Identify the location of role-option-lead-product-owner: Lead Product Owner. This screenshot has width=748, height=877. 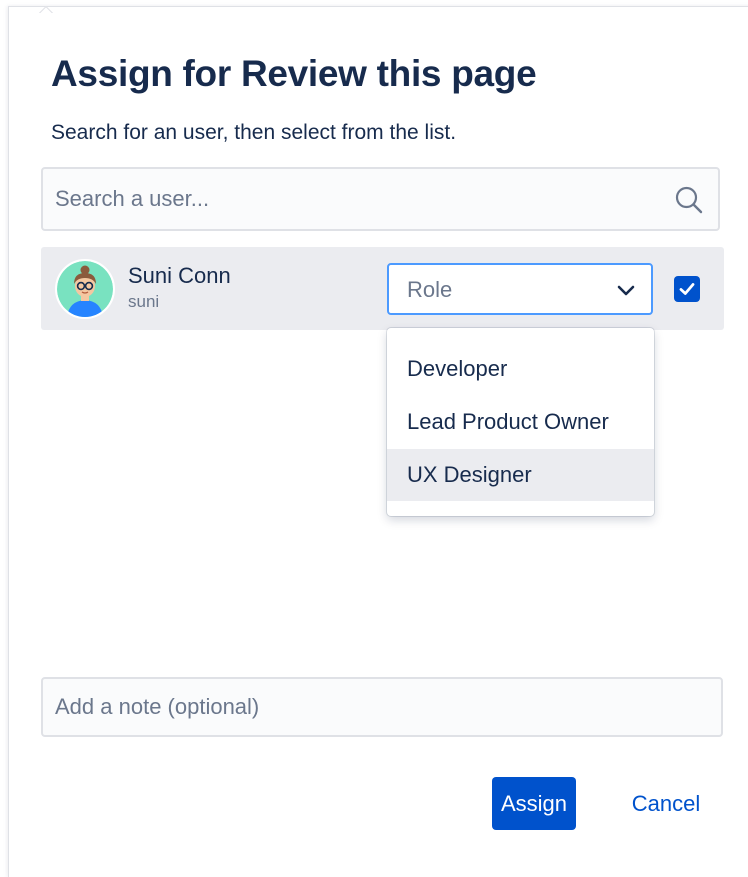
(520, 422).